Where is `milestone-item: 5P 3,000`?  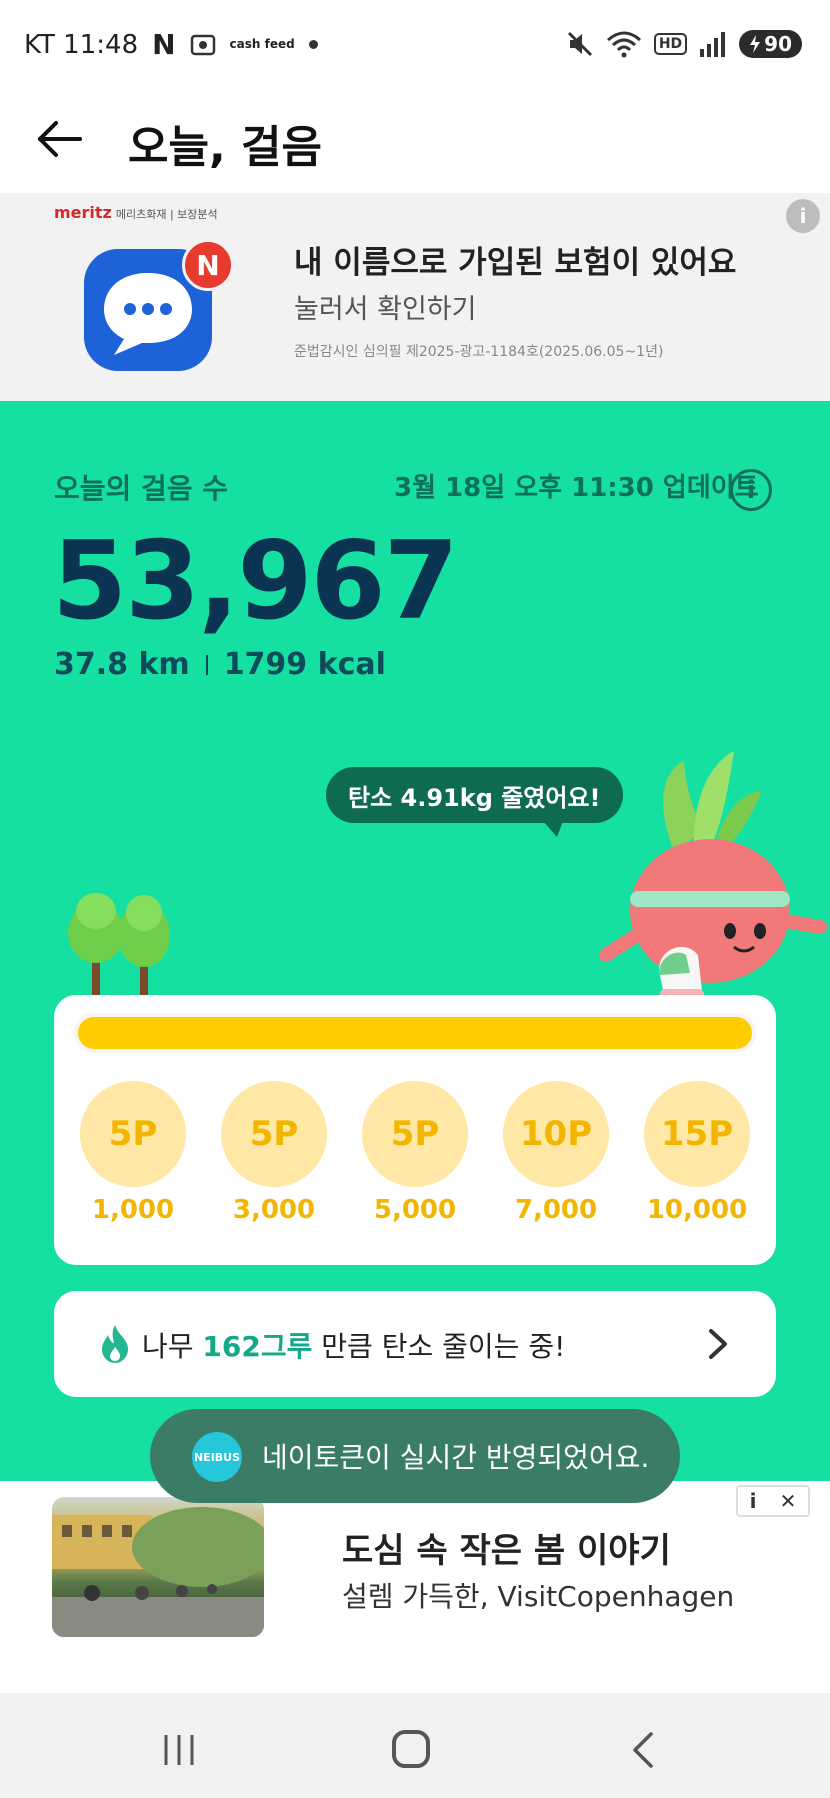 milestone-item: 5P 3,000 is located at coordinates (274, 1153).